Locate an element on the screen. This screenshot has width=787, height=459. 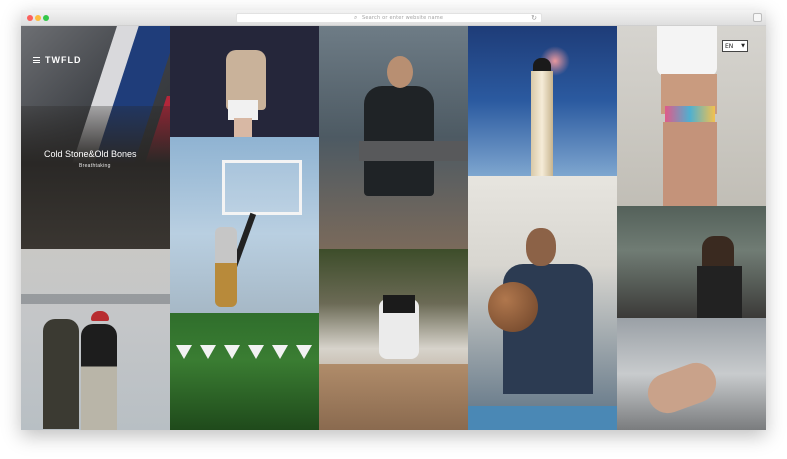
backboard-shape is located at coordinates (262, 187).